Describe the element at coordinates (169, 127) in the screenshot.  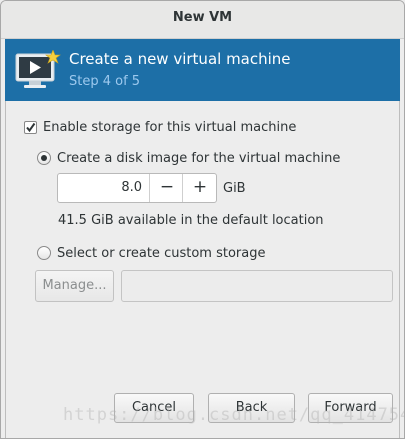
I see `enable-storage-label: Enable storage for this virtual machine` at that location.